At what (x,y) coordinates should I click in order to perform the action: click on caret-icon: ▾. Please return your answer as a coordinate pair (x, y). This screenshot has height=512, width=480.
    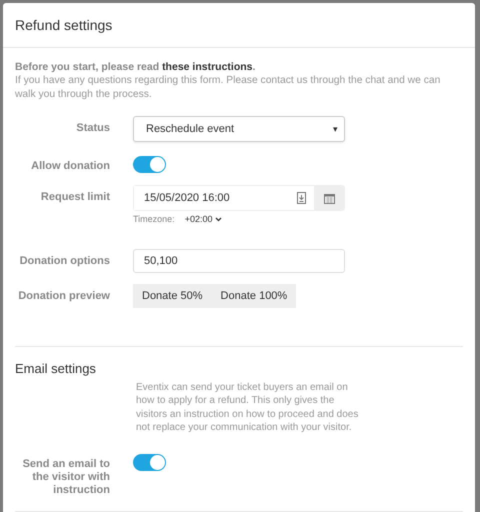
    Looking at the image, I should click on (335, 129).